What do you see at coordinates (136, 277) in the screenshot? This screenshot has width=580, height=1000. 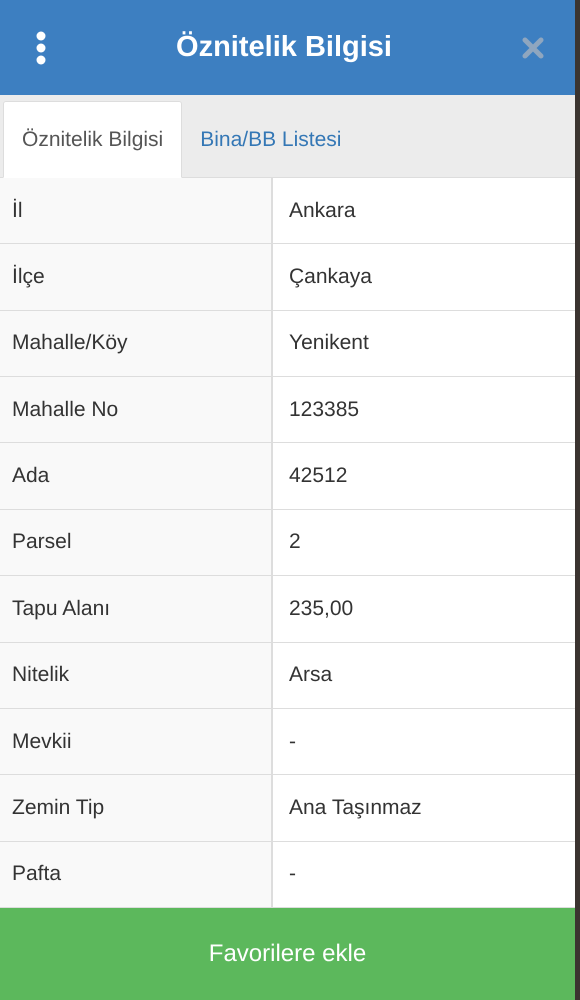 I see `table-cell: İlçe` at bounding box center [136, 277].